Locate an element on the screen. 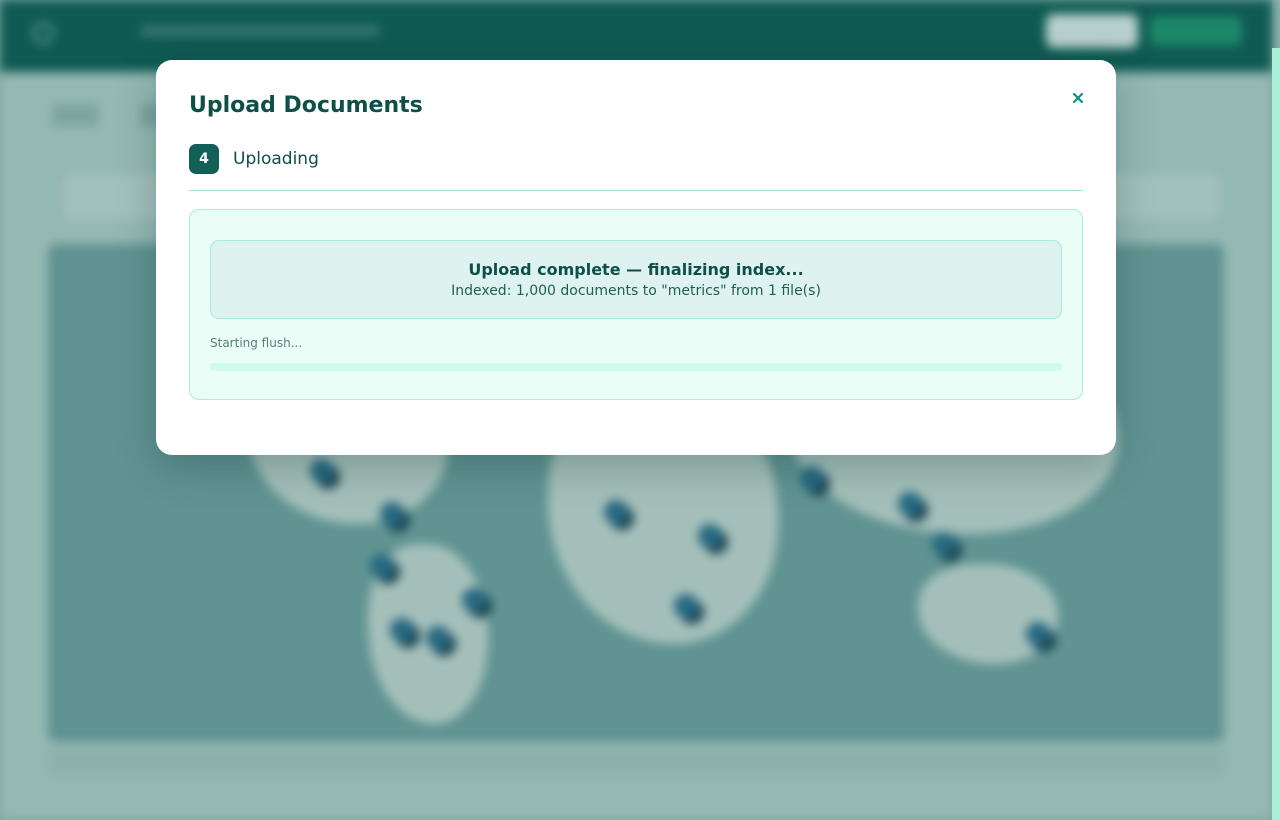 This screenshot has width=1280, height=820. close-icon is located at coordinates (1078, 98).